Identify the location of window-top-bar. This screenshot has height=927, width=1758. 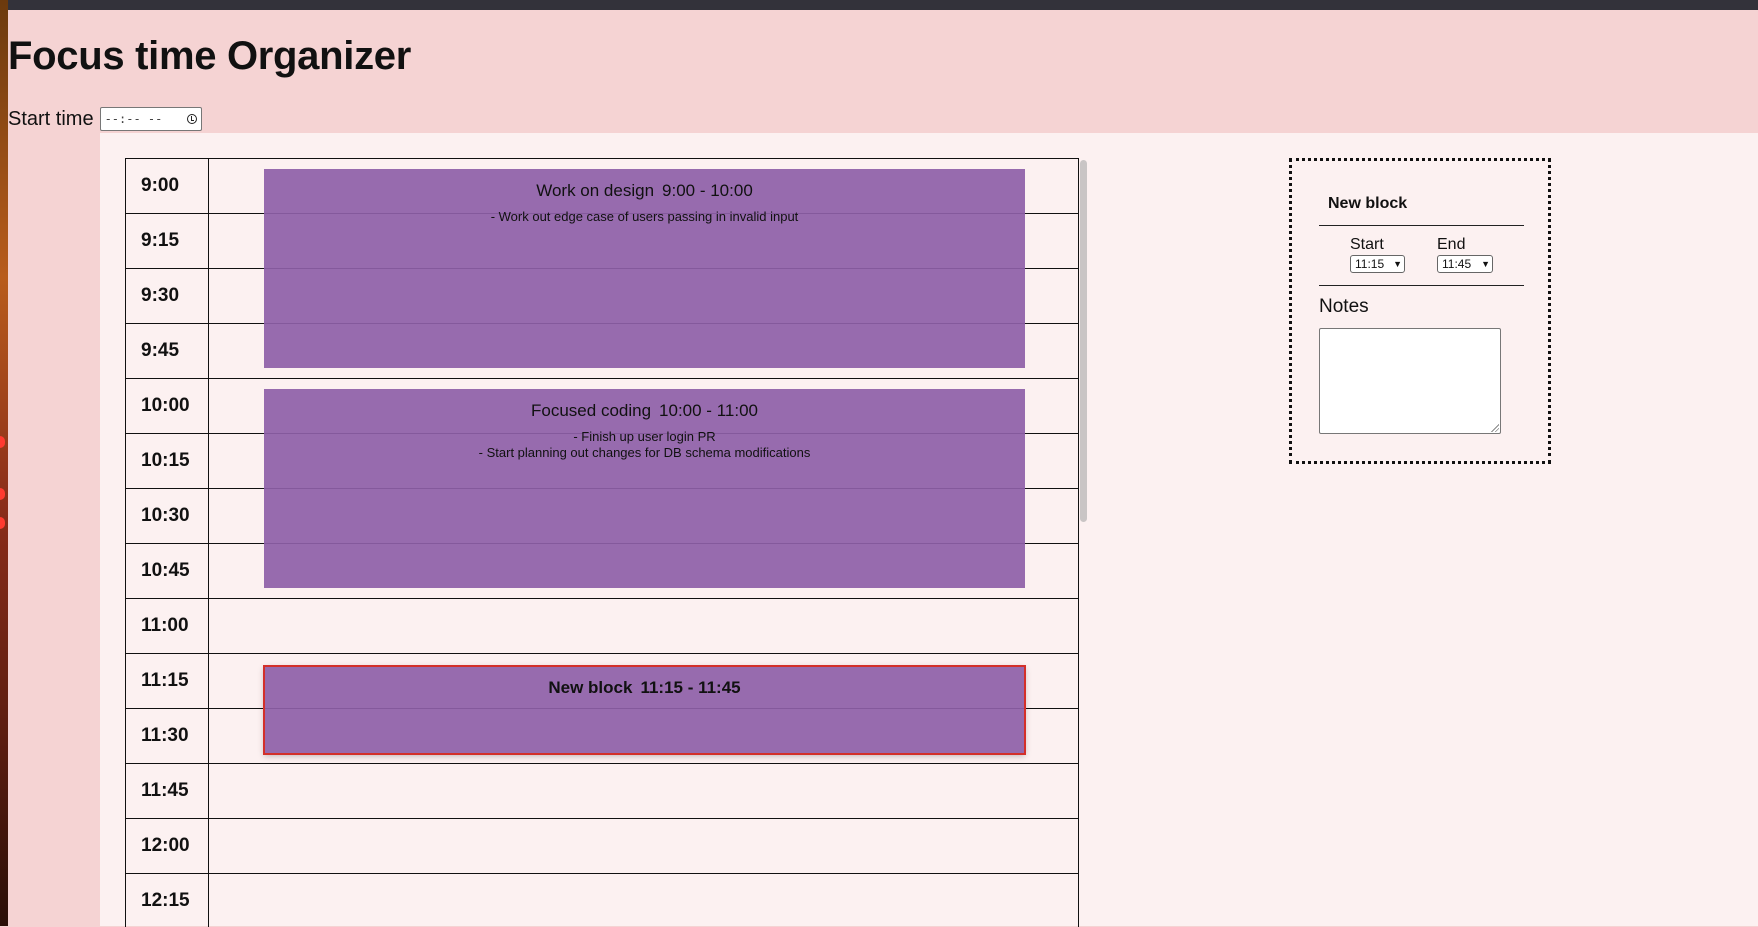
(879, 5).